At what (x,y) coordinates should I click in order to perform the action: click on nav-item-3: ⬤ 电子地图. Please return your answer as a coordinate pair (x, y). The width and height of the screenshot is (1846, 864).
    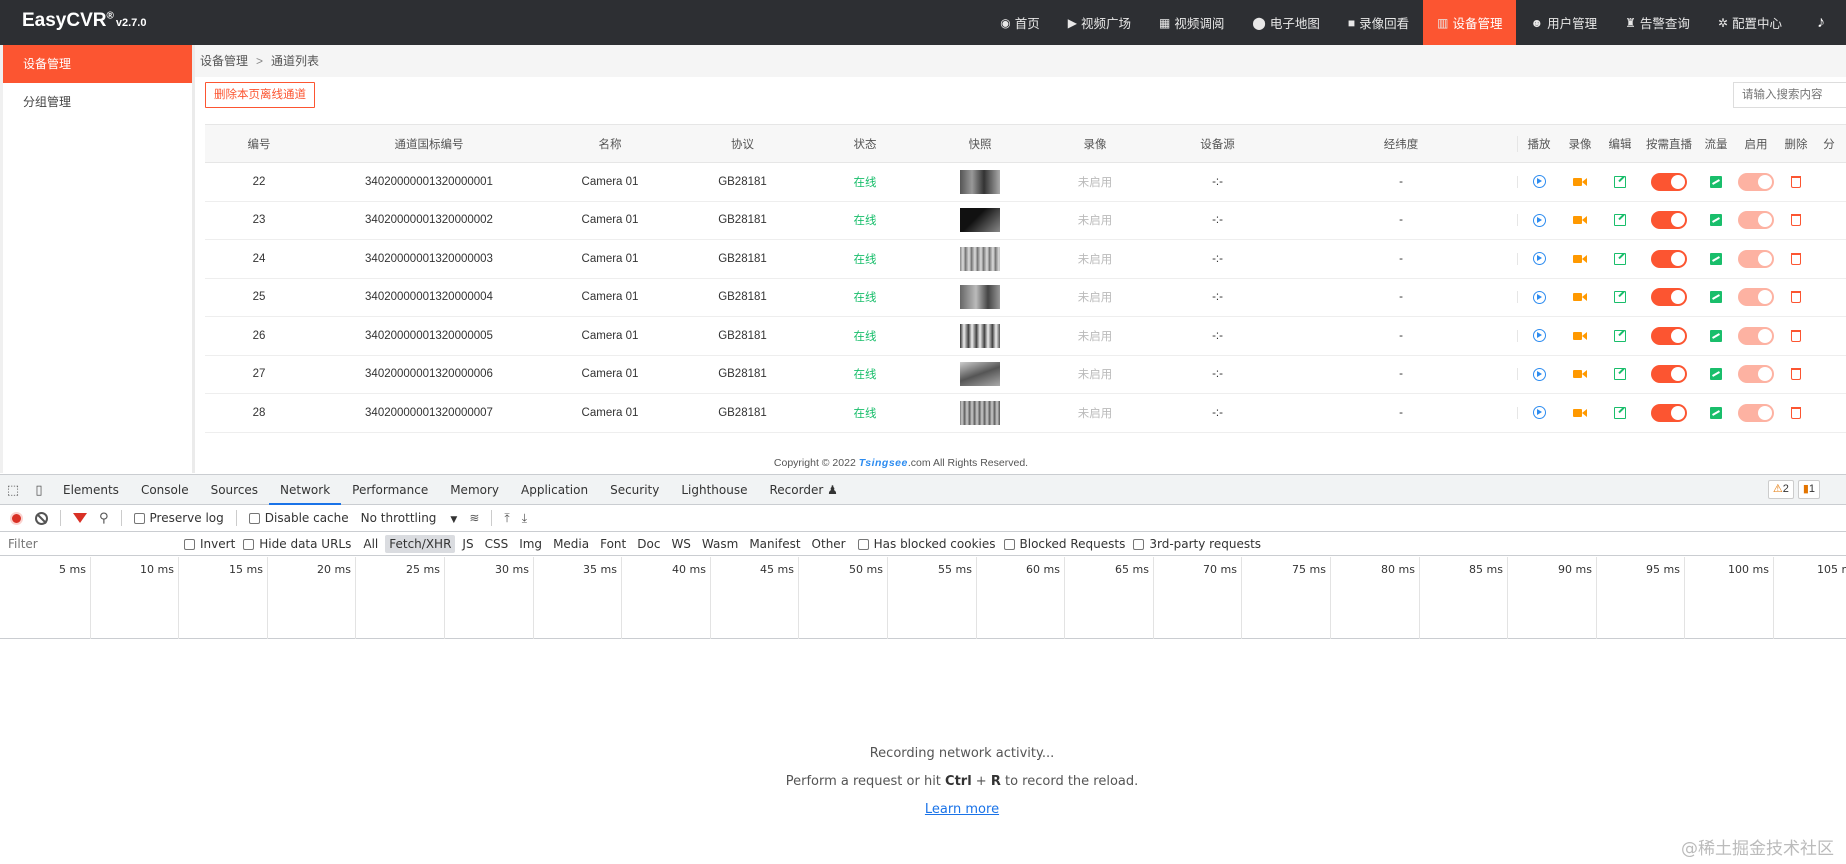
    Looking at the image, I should click on (1285, 22).